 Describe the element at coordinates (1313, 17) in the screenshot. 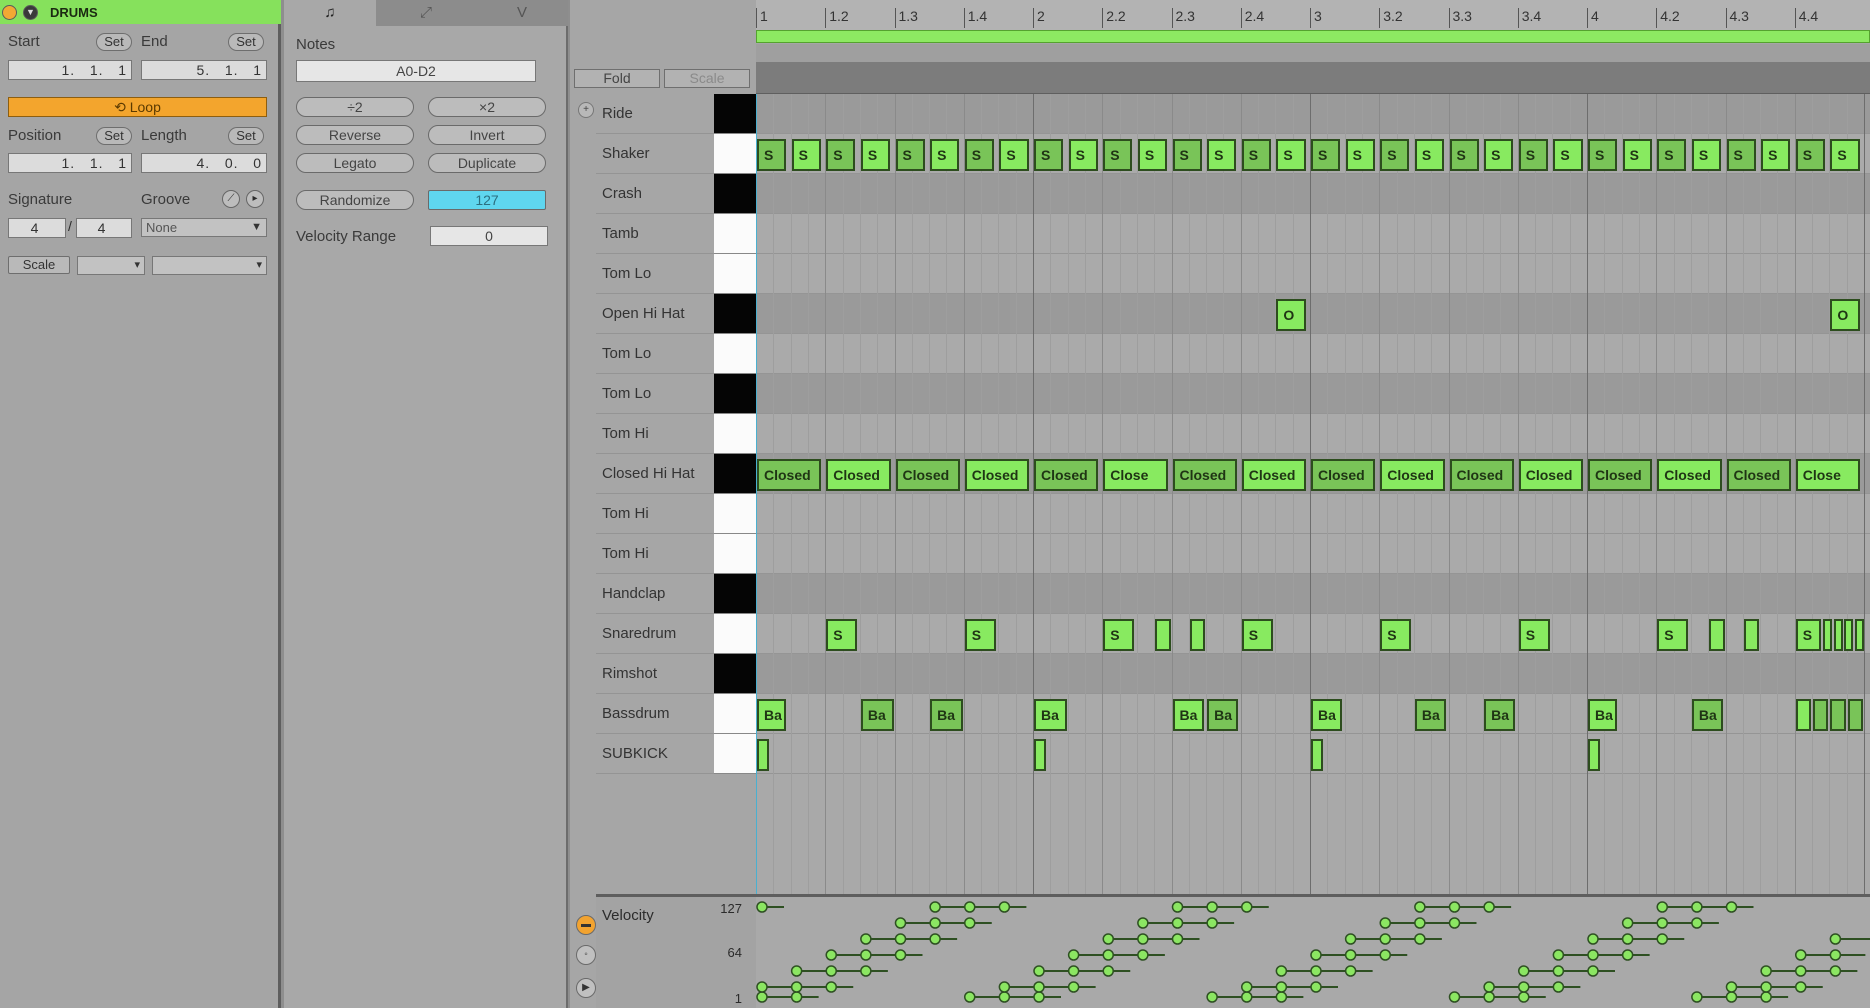

I see `beat-ruler: 1 1.2 1.3 1.4 2 2.2 2.3 2.4 3 3.2 3.3 3.4 4 4.2 4.3 4.4` at that location.